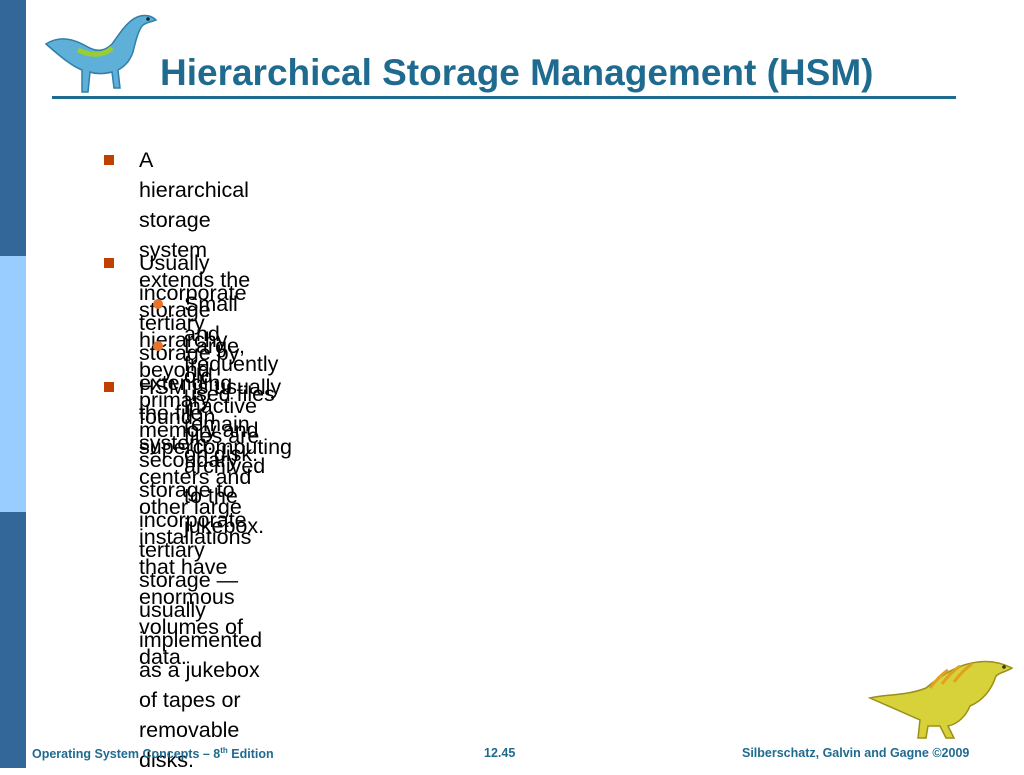 The height and width of the screenshot is (775, 1024). Describe the element at coordinates (13, 384) in the screenshot. I see `left-stripe-middle` at that location.